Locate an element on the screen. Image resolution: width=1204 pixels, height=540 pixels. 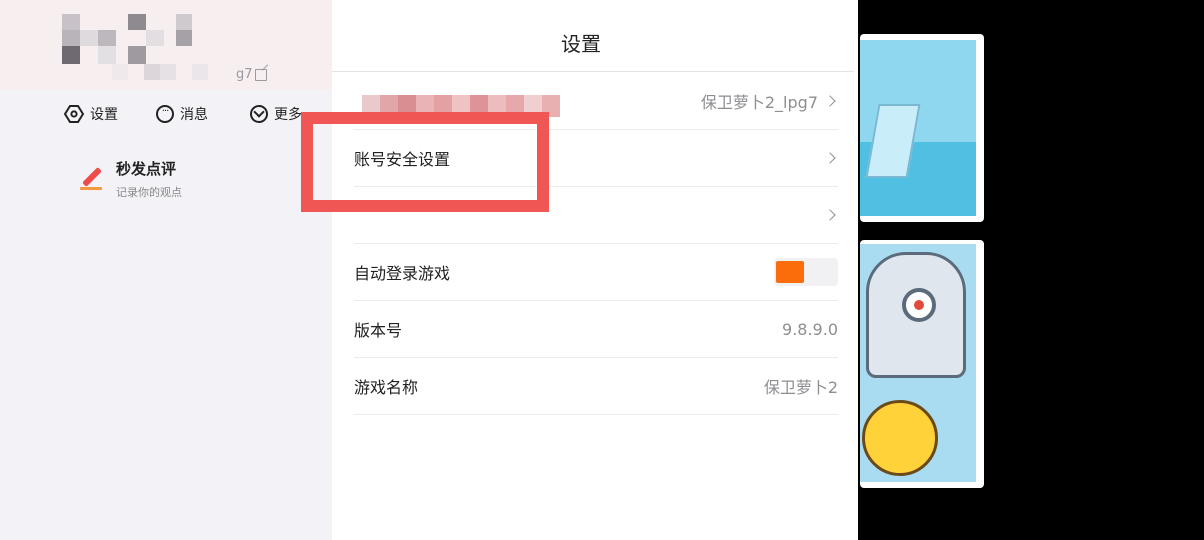
row-label: 自动登录游戏 is located at coordinates (402, 273).